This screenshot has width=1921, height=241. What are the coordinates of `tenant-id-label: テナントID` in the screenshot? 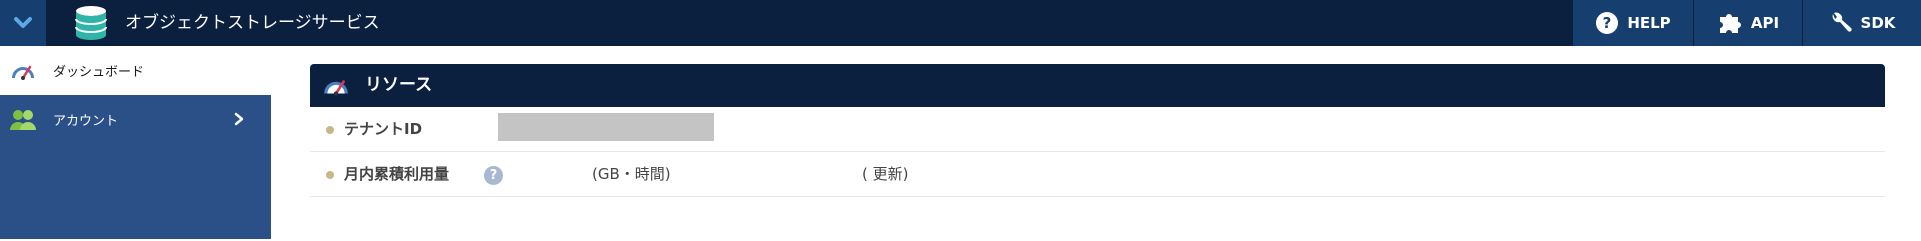 It's located at (383, 129).